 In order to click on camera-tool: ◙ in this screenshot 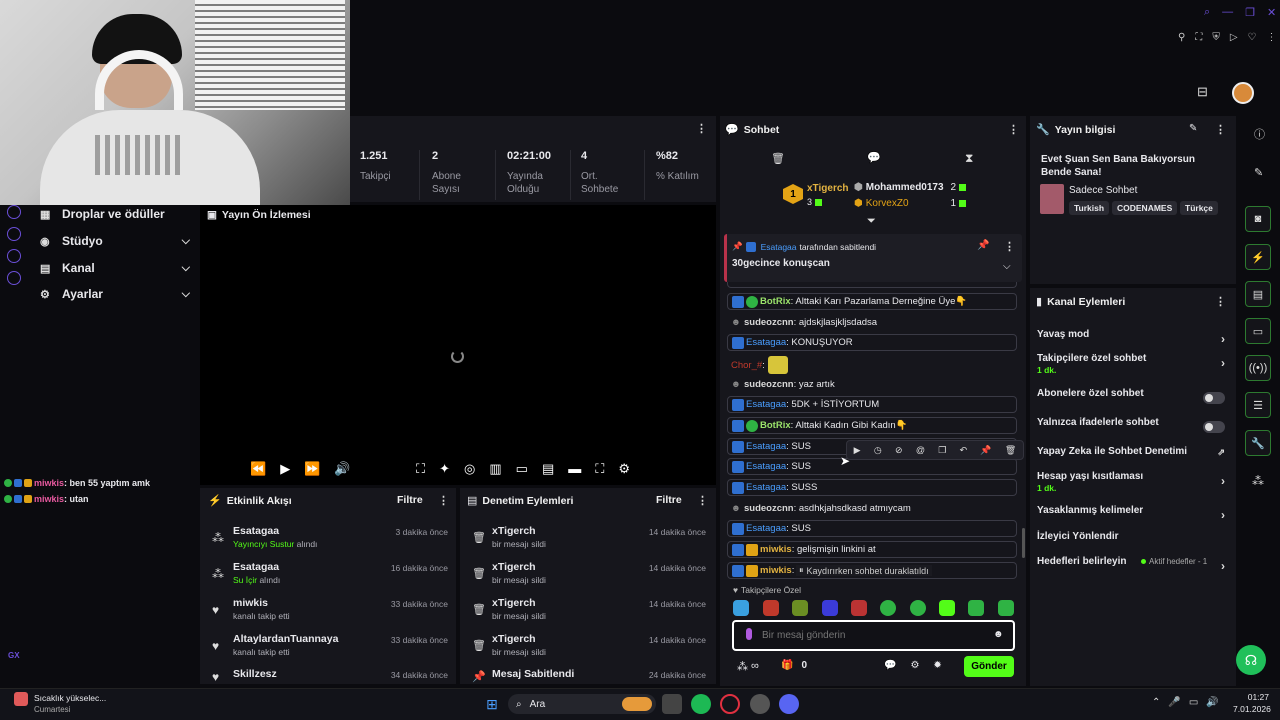, I will do `click(1258, 219)`.